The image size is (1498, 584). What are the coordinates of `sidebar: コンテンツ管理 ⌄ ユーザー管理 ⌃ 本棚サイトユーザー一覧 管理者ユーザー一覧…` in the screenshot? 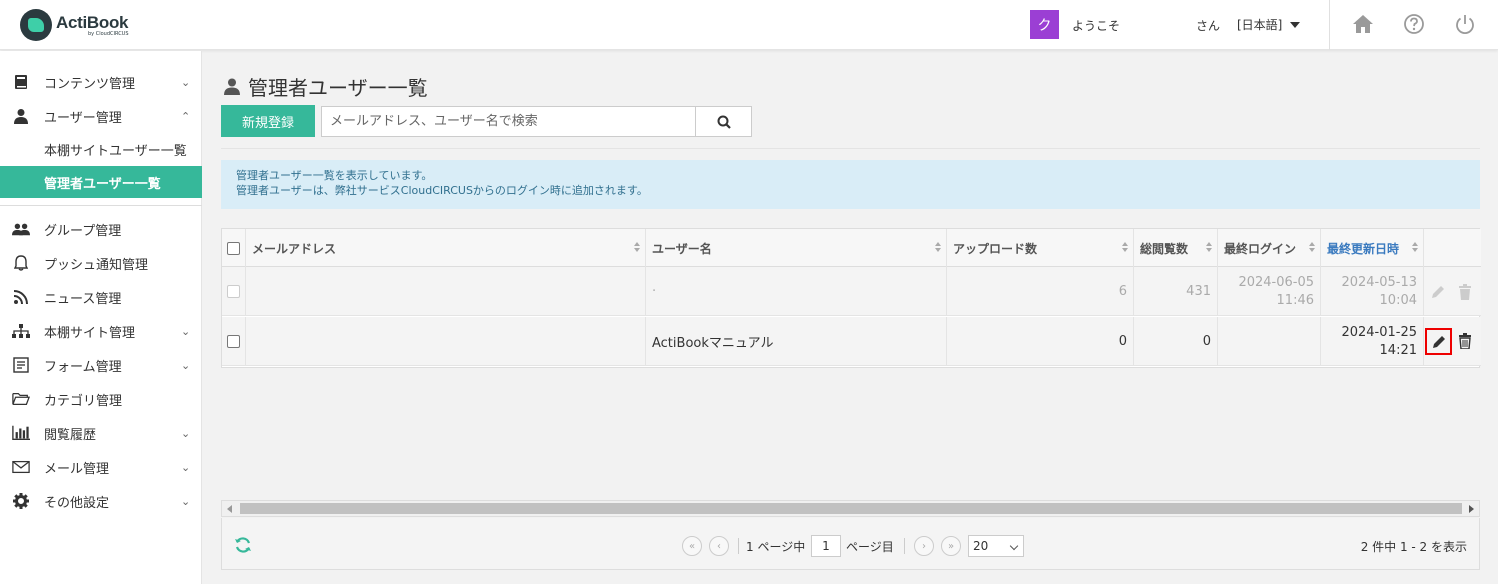 It's located at (101, 317).